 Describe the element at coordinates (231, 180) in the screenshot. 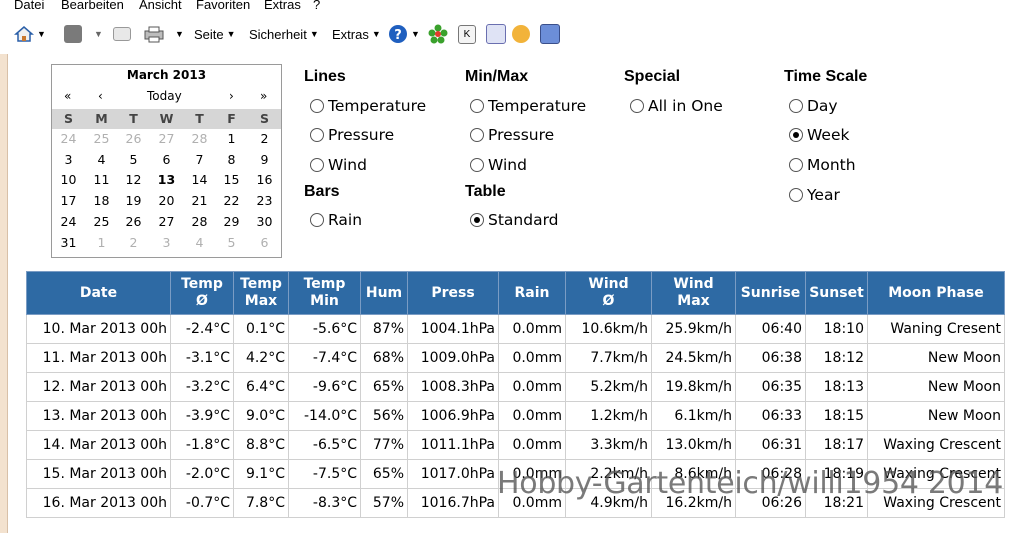

I see `calendar-day: 15` at that location.